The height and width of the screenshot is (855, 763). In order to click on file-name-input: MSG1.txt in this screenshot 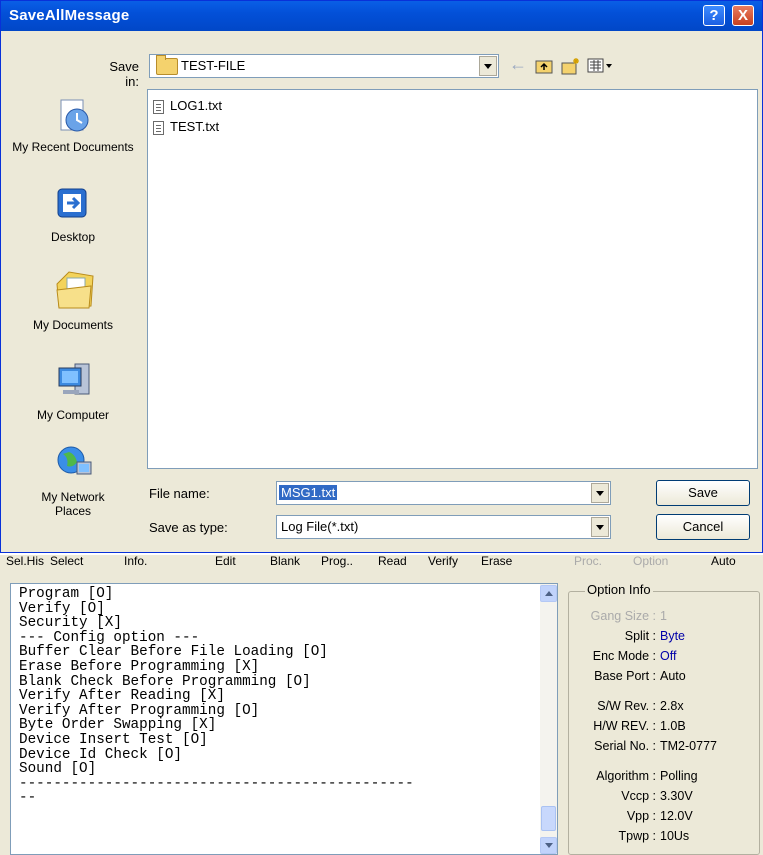, I will do `click(443, 493)`.